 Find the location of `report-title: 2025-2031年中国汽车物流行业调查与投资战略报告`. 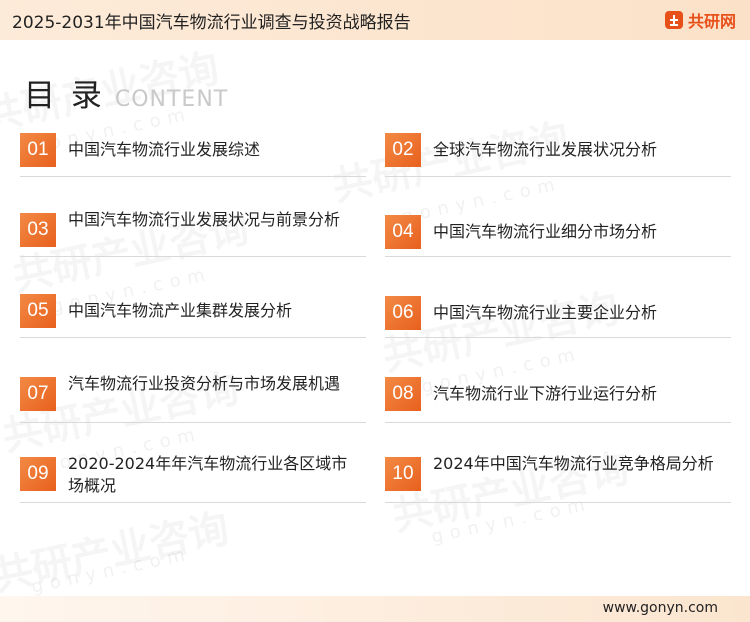

report-title: 2025-2031年中国汽车物流行业调查与投资战略报告 is located at coordinates (211, 23).